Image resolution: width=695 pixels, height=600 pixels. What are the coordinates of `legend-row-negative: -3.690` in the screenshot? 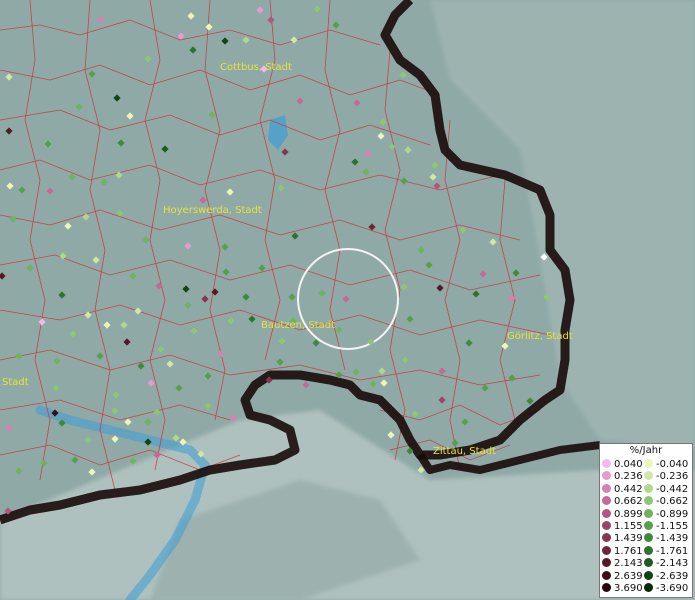 It's located at (666, 589).